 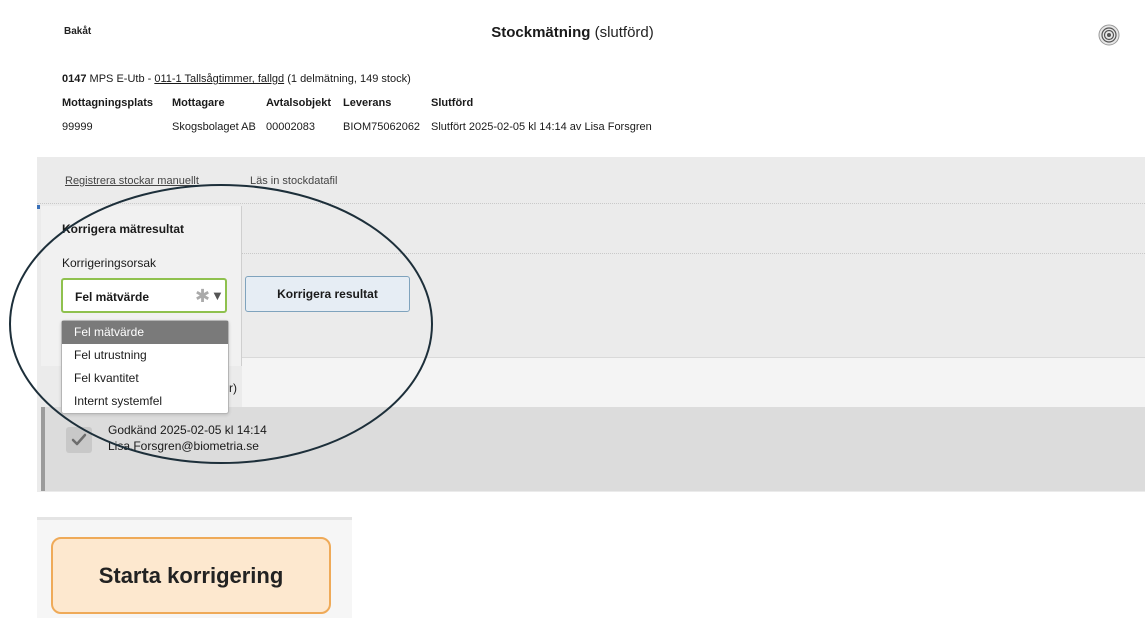 I want to click on partial-text: r), so click(x=233, y=388).